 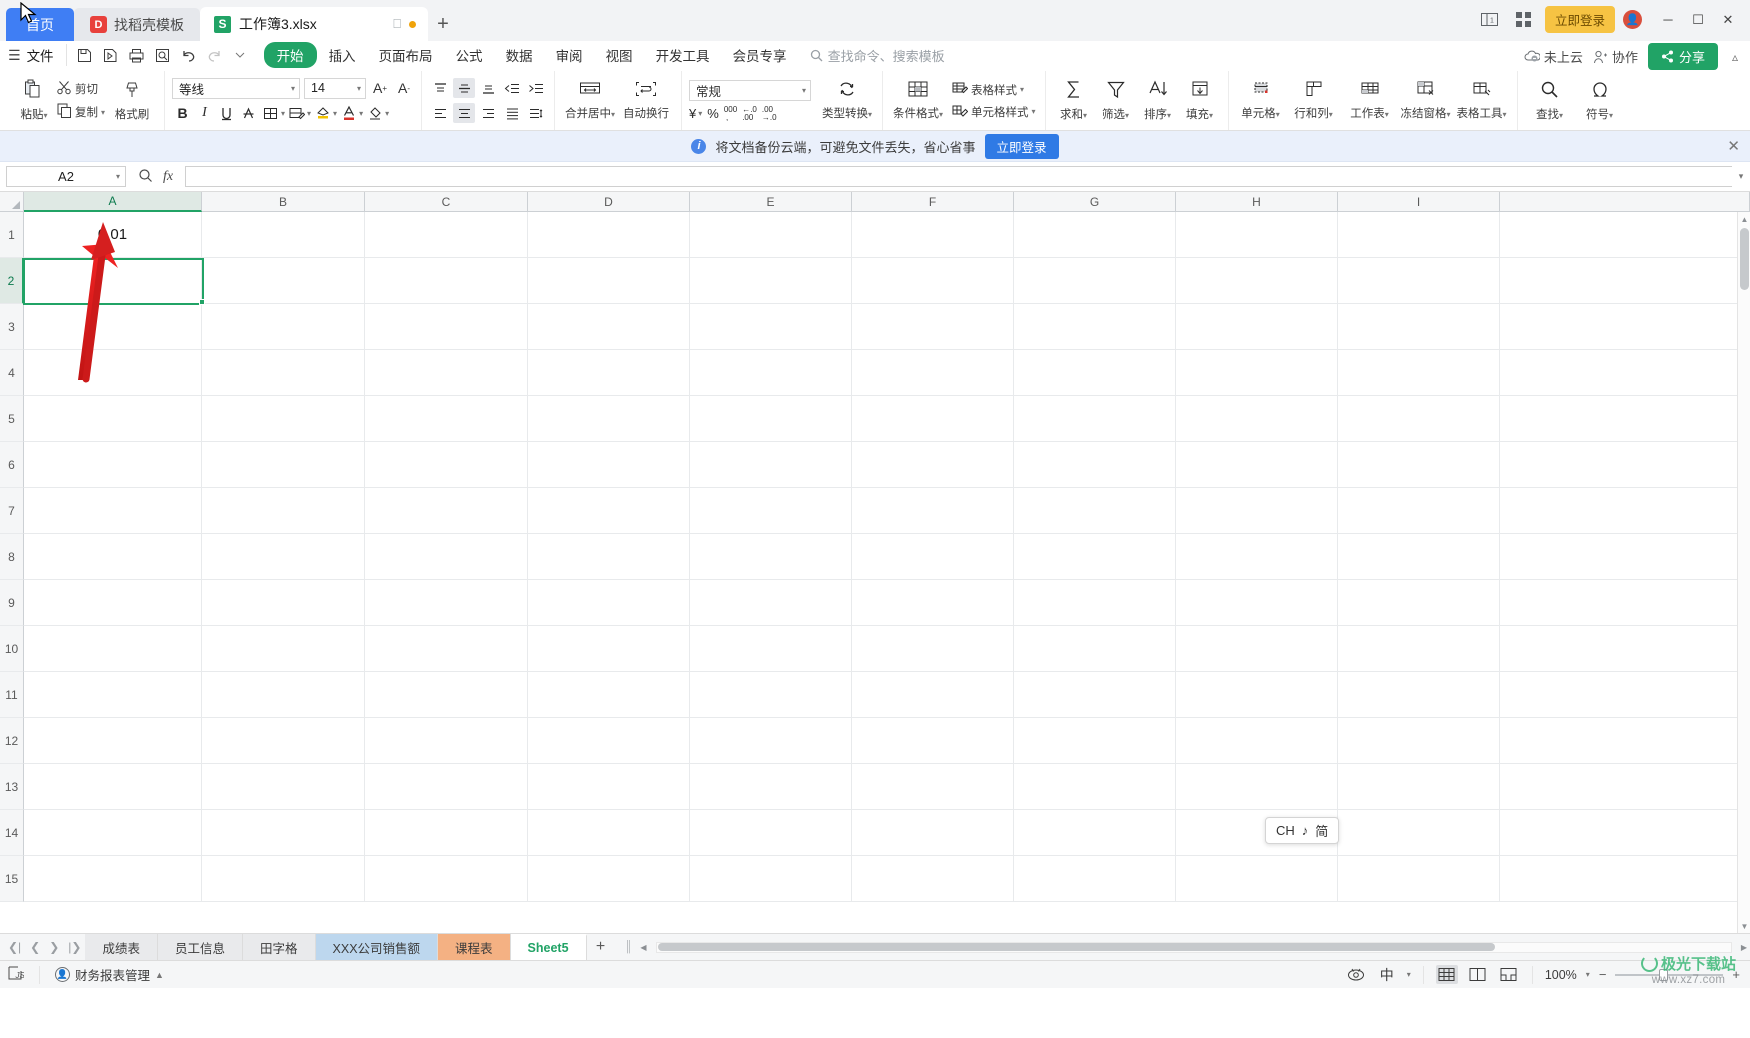 I want to click on menu-tab-view: 视图, so click(x=619, y=55).